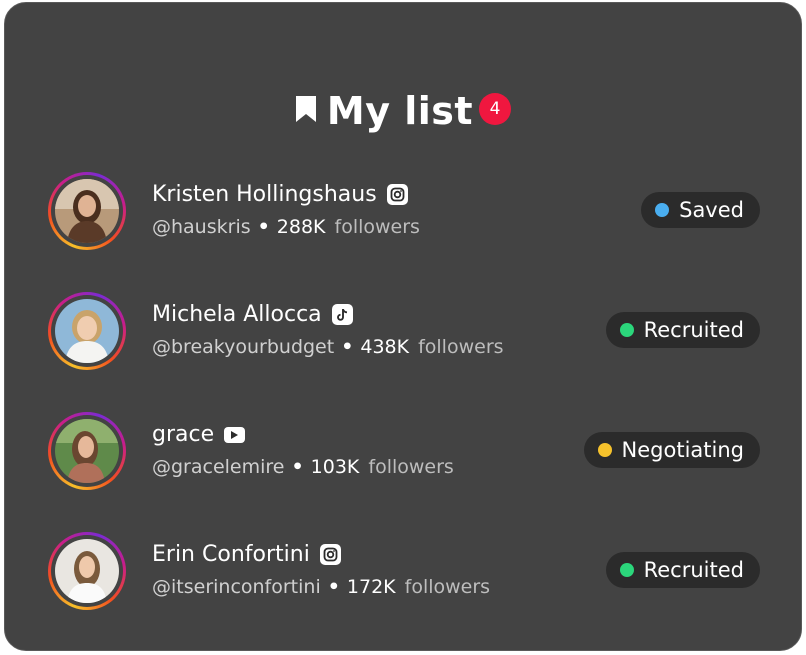  I want to click on creator-meta: @gracelemire • 103K followers, so click(303, 467).